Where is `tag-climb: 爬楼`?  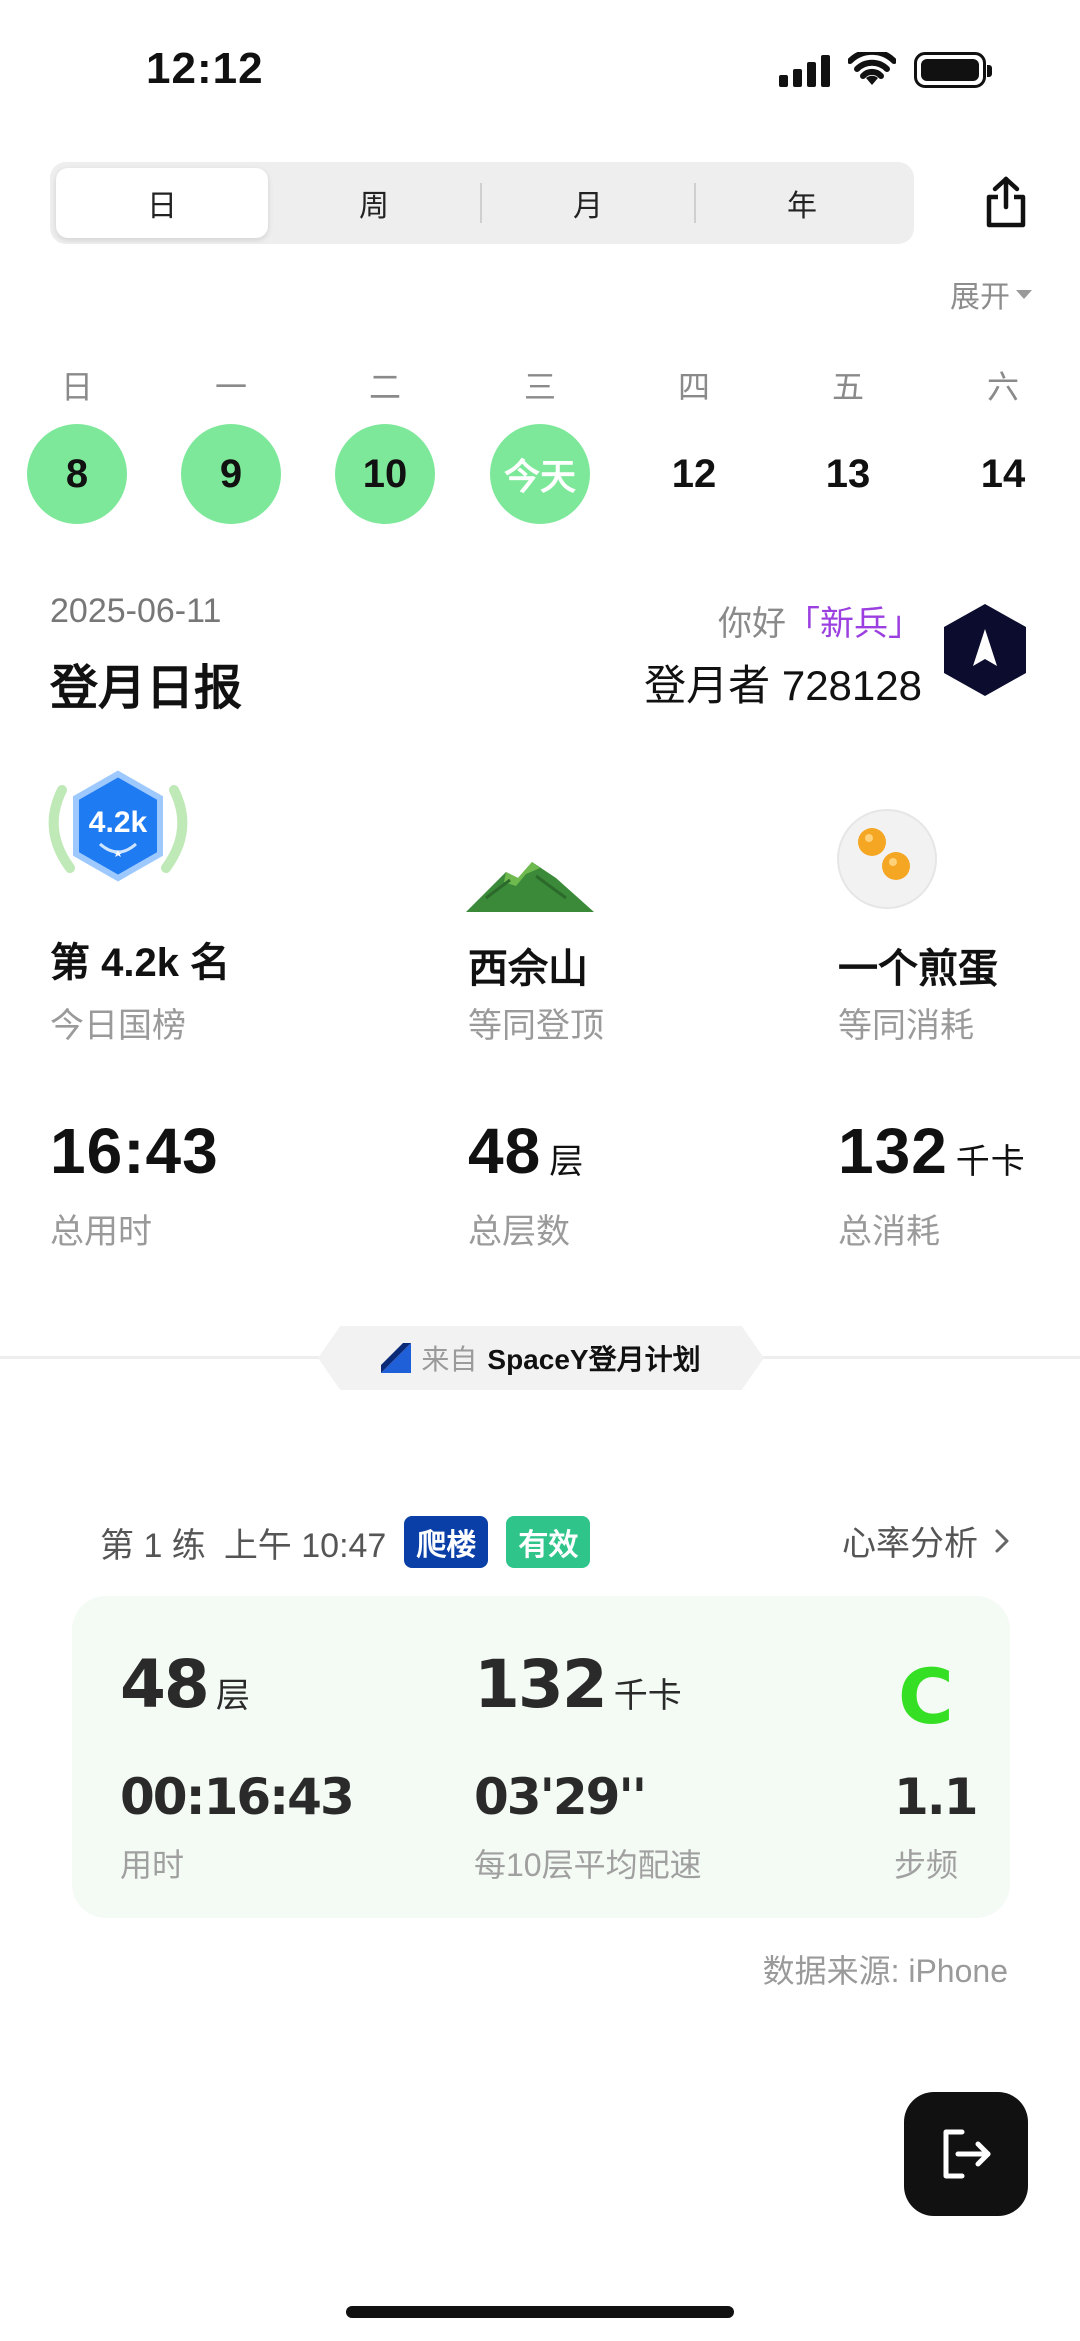
tag-climb: 爬楼 is located at coordinates (446, 1542).